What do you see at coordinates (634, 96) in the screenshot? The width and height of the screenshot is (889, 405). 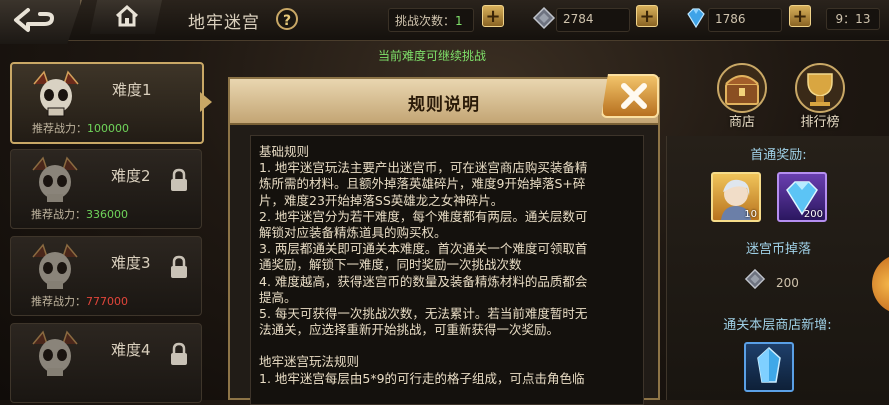 I see `close-x-icon` at bounding box center [634, 96].